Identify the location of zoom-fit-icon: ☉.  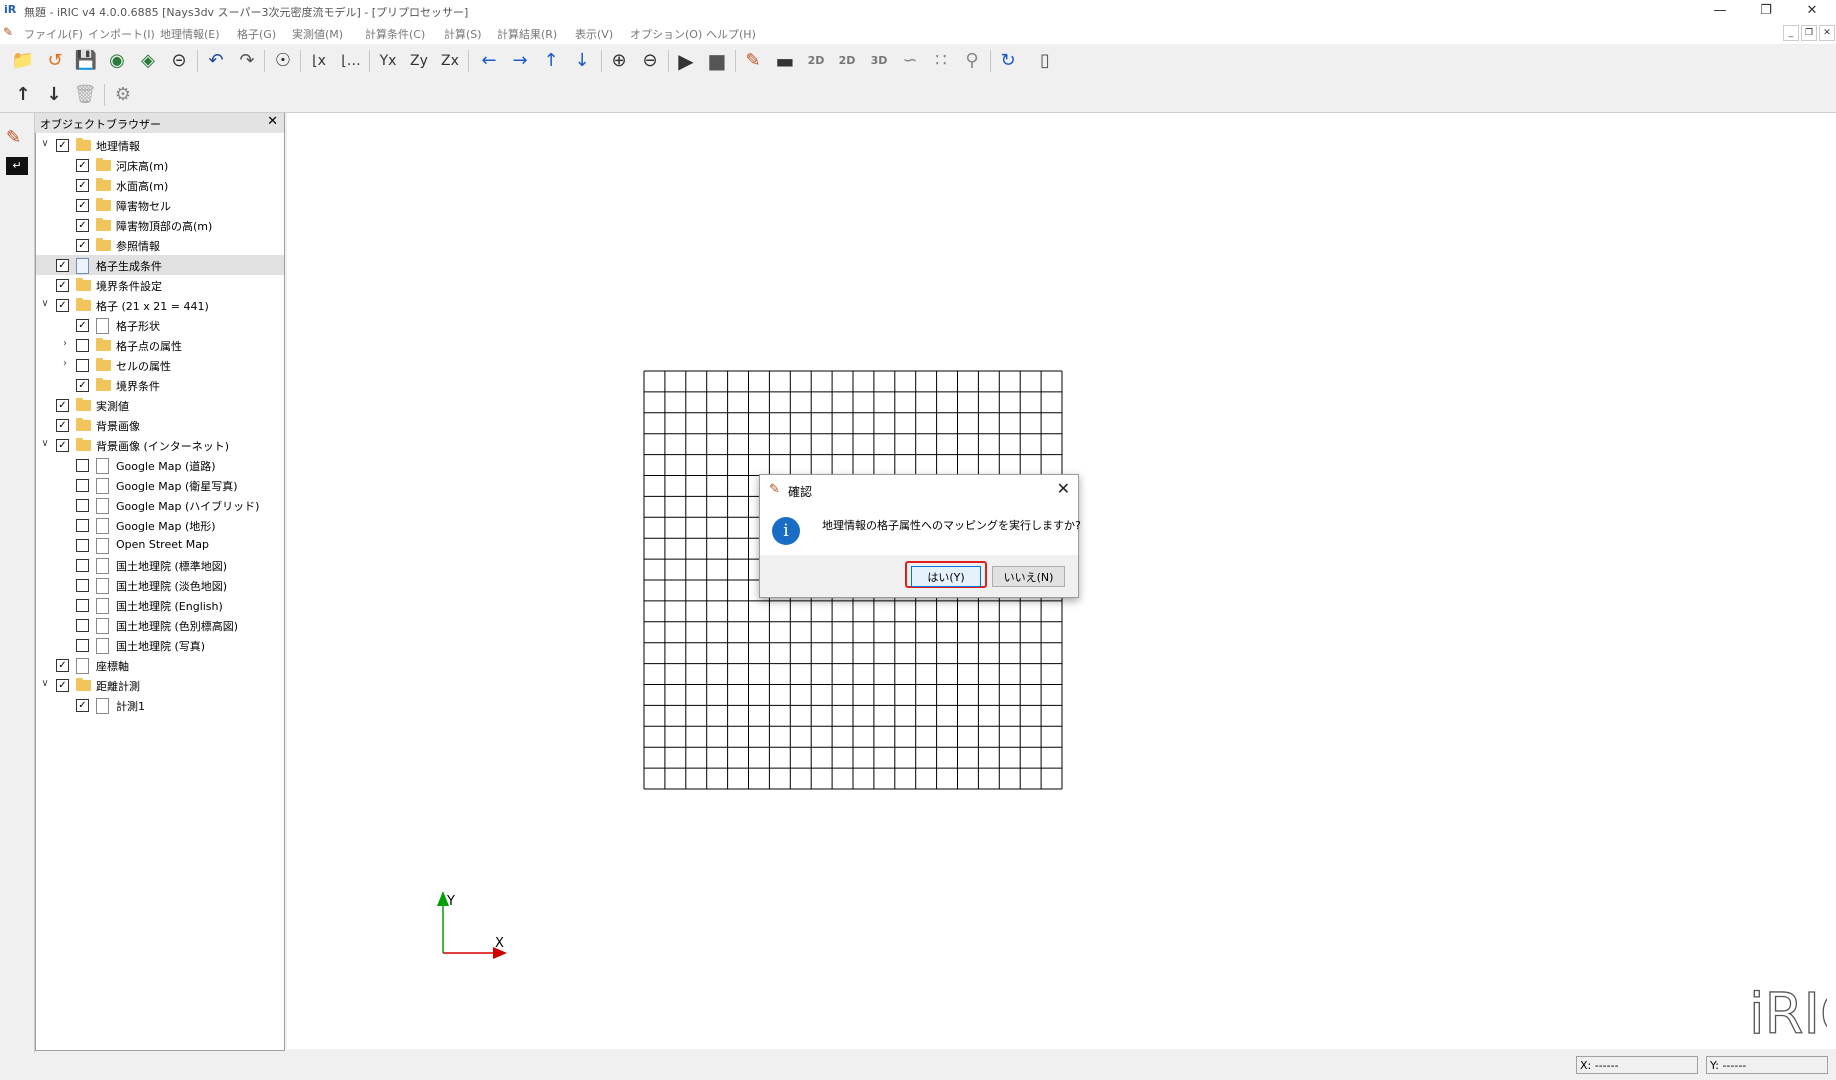
(283, 61).